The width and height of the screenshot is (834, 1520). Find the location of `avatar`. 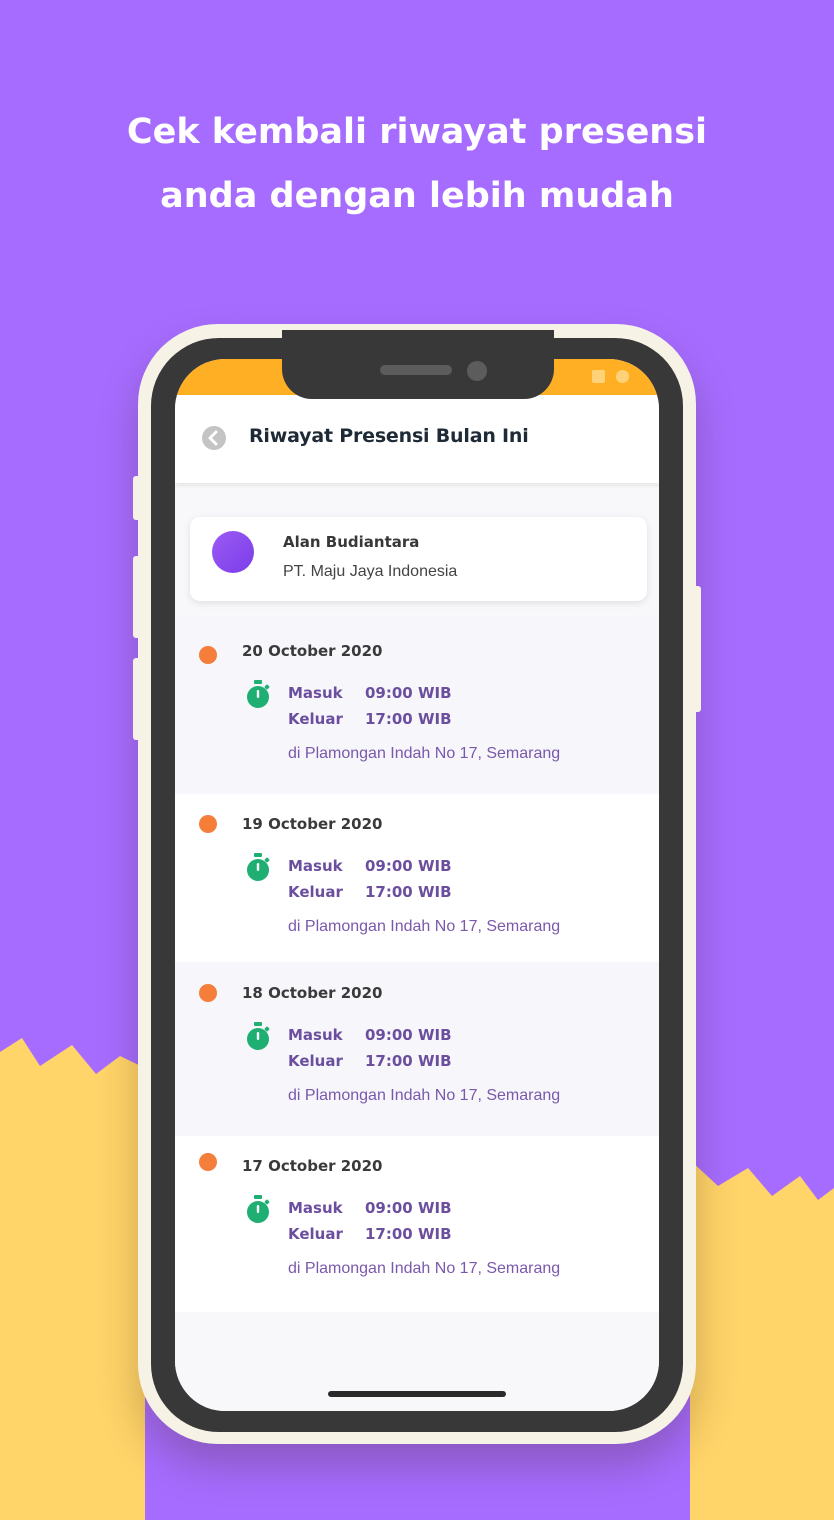

avatar is located at coordinates (233, 552).